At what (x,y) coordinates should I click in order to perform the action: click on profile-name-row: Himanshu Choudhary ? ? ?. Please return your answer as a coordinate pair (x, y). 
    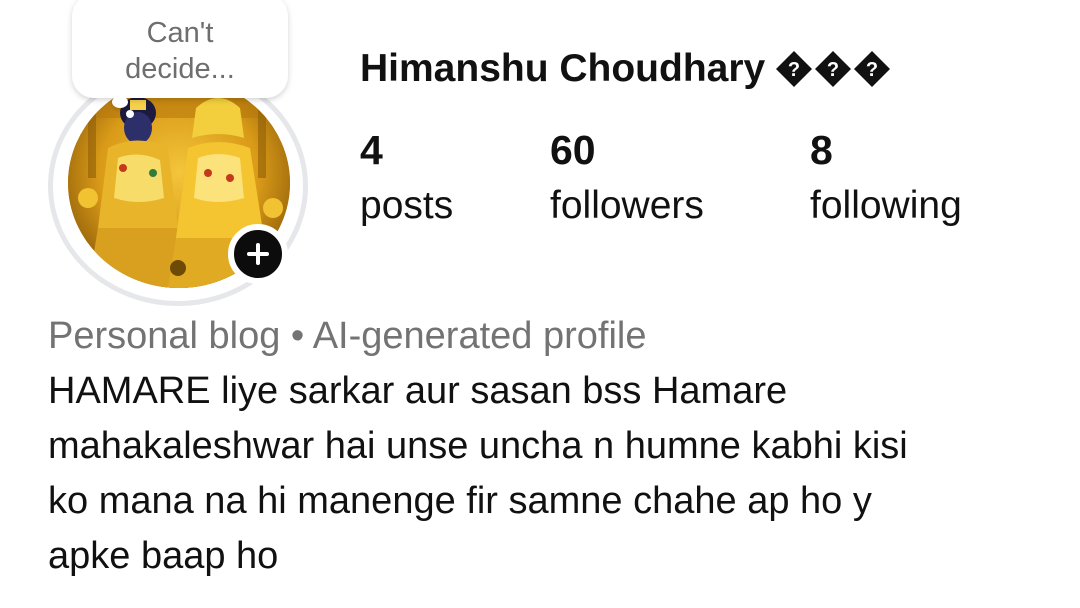
    Looking at the image, I should click on (625, 69).